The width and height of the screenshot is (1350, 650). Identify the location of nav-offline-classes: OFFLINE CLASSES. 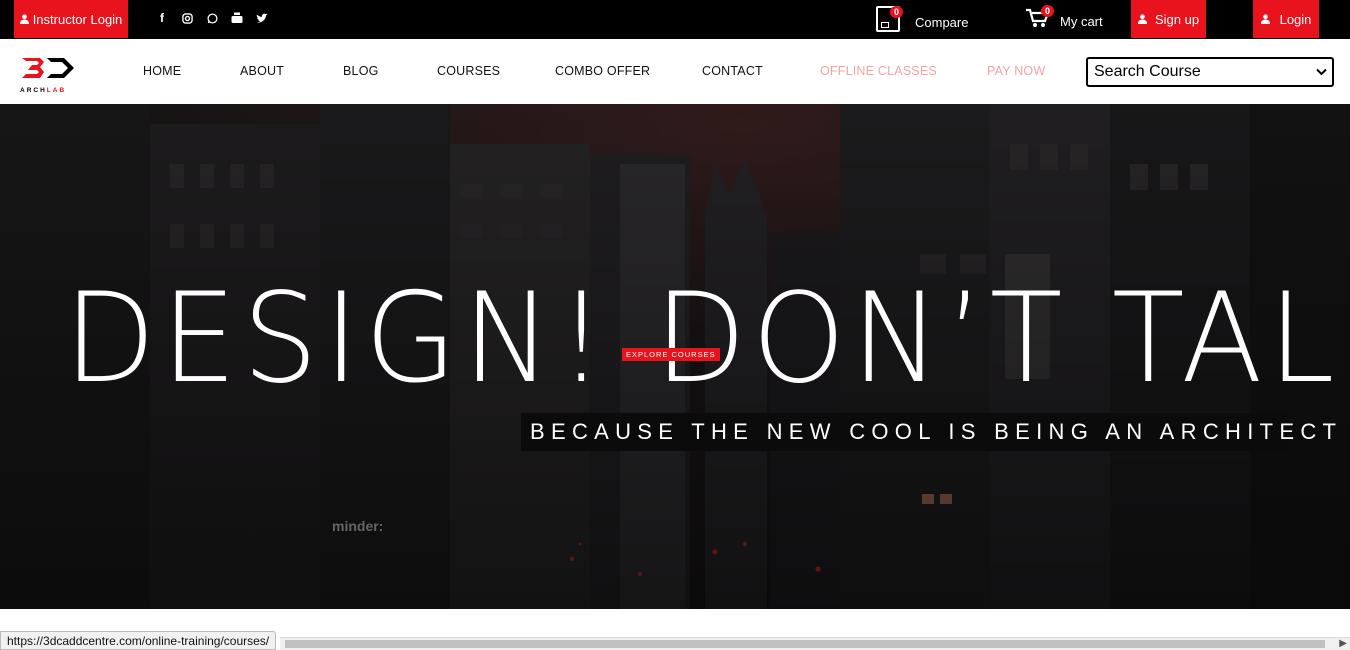
(878, 71).